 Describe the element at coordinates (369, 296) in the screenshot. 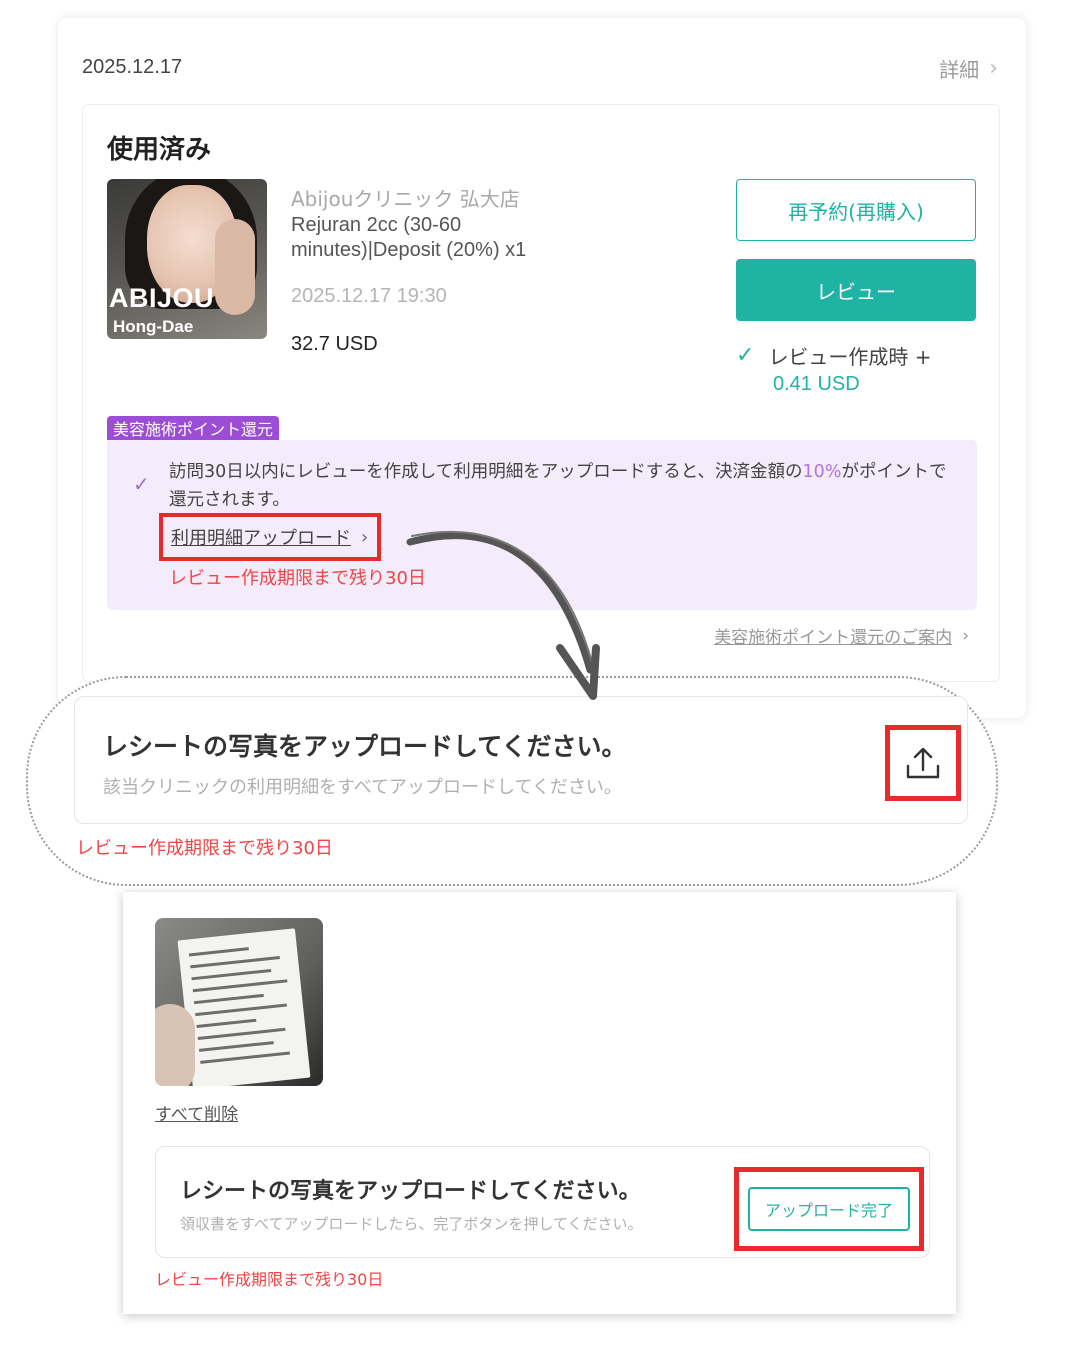

I see `visit-datetime: 2025.12.17 19:30` at that location.